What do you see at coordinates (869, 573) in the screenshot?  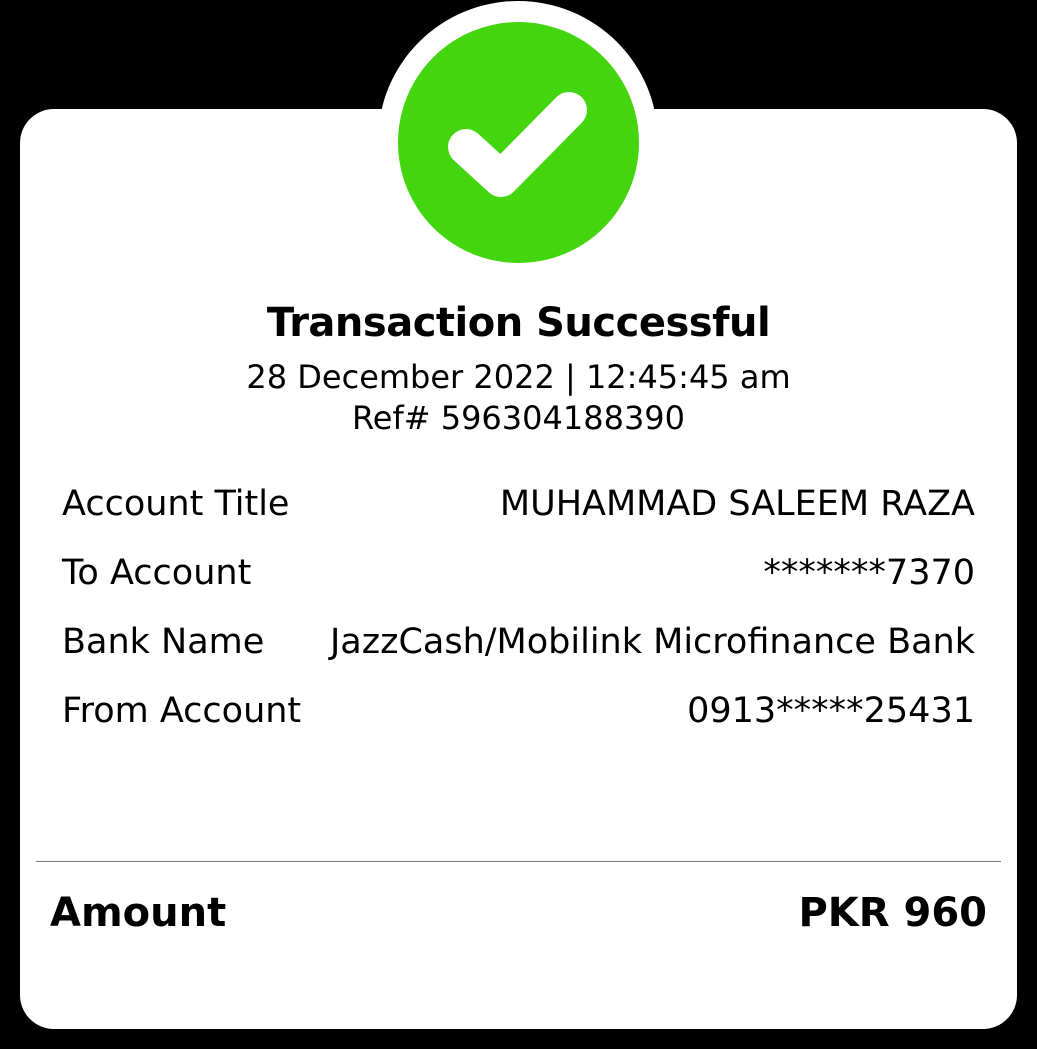 I see `to-account-value: *******7370` at bounding box center [869, 573].